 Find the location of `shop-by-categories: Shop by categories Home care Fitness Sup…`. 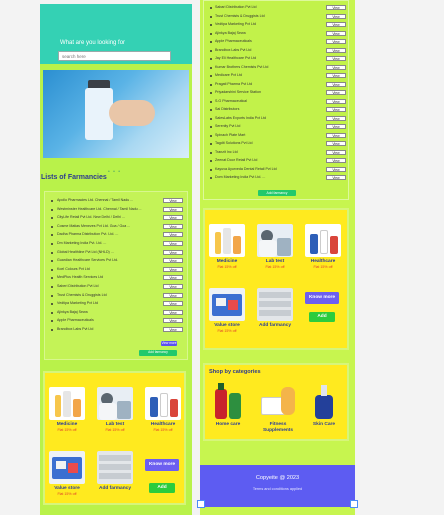

shop-by-categories: Shop by categories Home care Fitness Sup… is located at coordinates (276, 402).